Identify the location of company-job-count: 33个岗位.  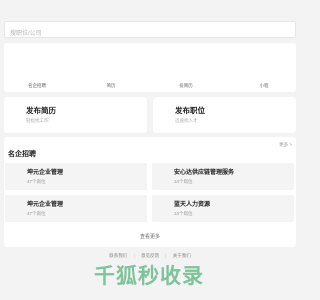
(183, 213).